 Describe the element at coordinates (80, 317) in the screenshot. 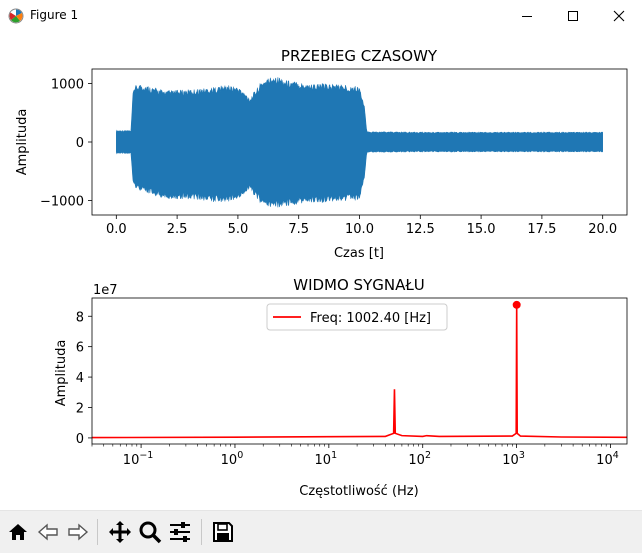

I see `y-tick-label: 8` at that location.